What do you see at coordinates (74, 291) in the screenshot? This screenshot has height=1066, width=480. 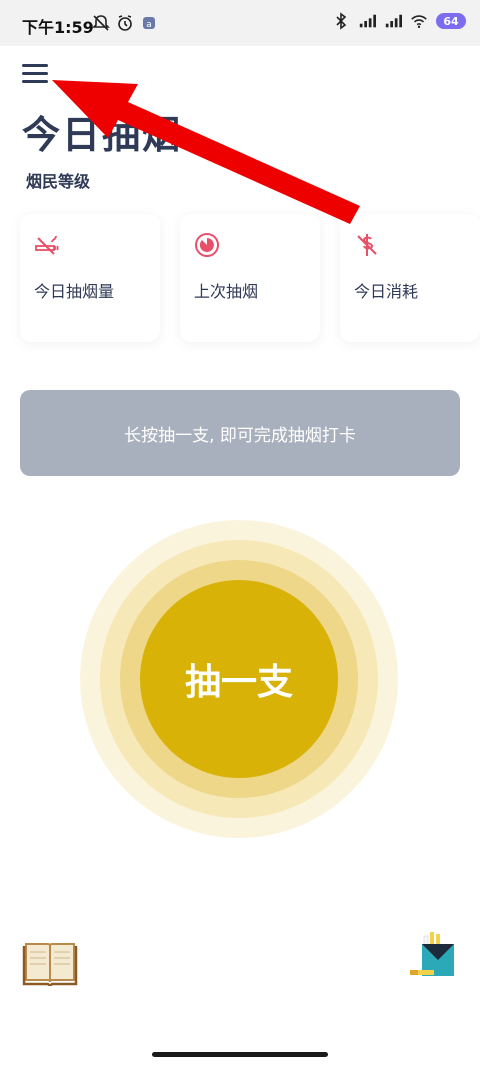 I see `card-label: 今日抽烟量` at bounding box center [74, 291].